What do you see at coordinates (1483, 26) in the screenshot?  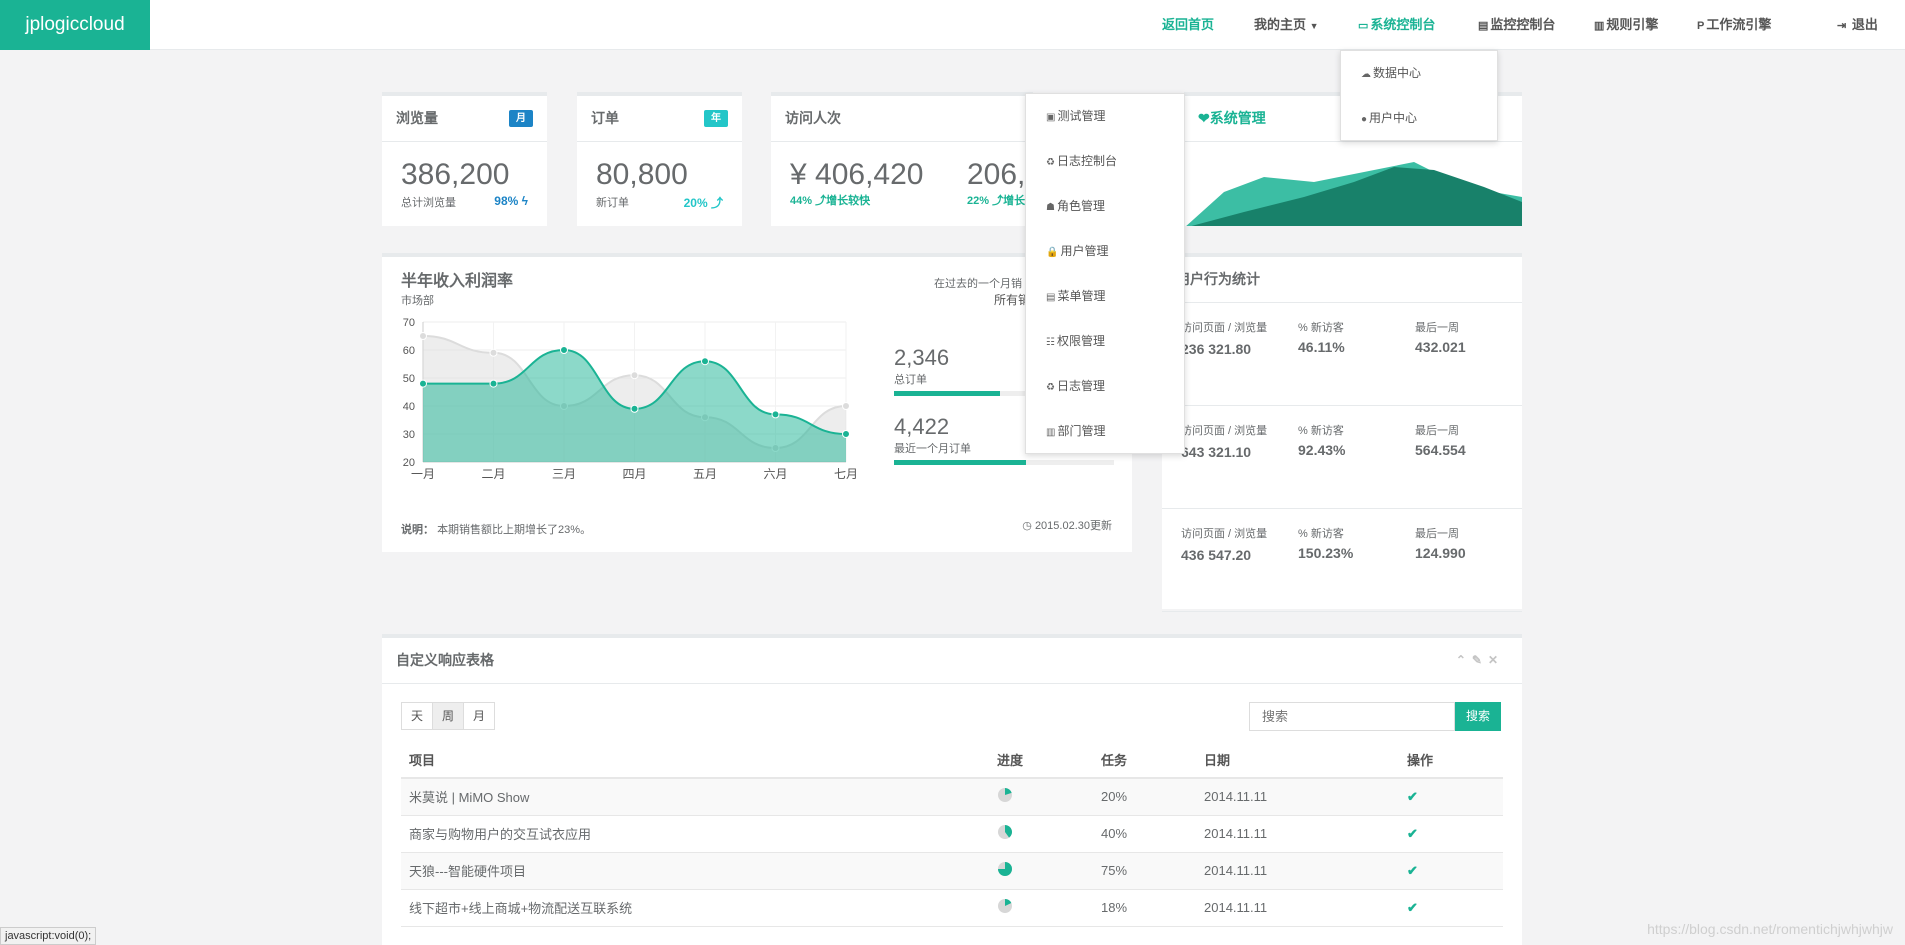 I see `keyboard-icon: ▤` at bounding box center [1483, 26].